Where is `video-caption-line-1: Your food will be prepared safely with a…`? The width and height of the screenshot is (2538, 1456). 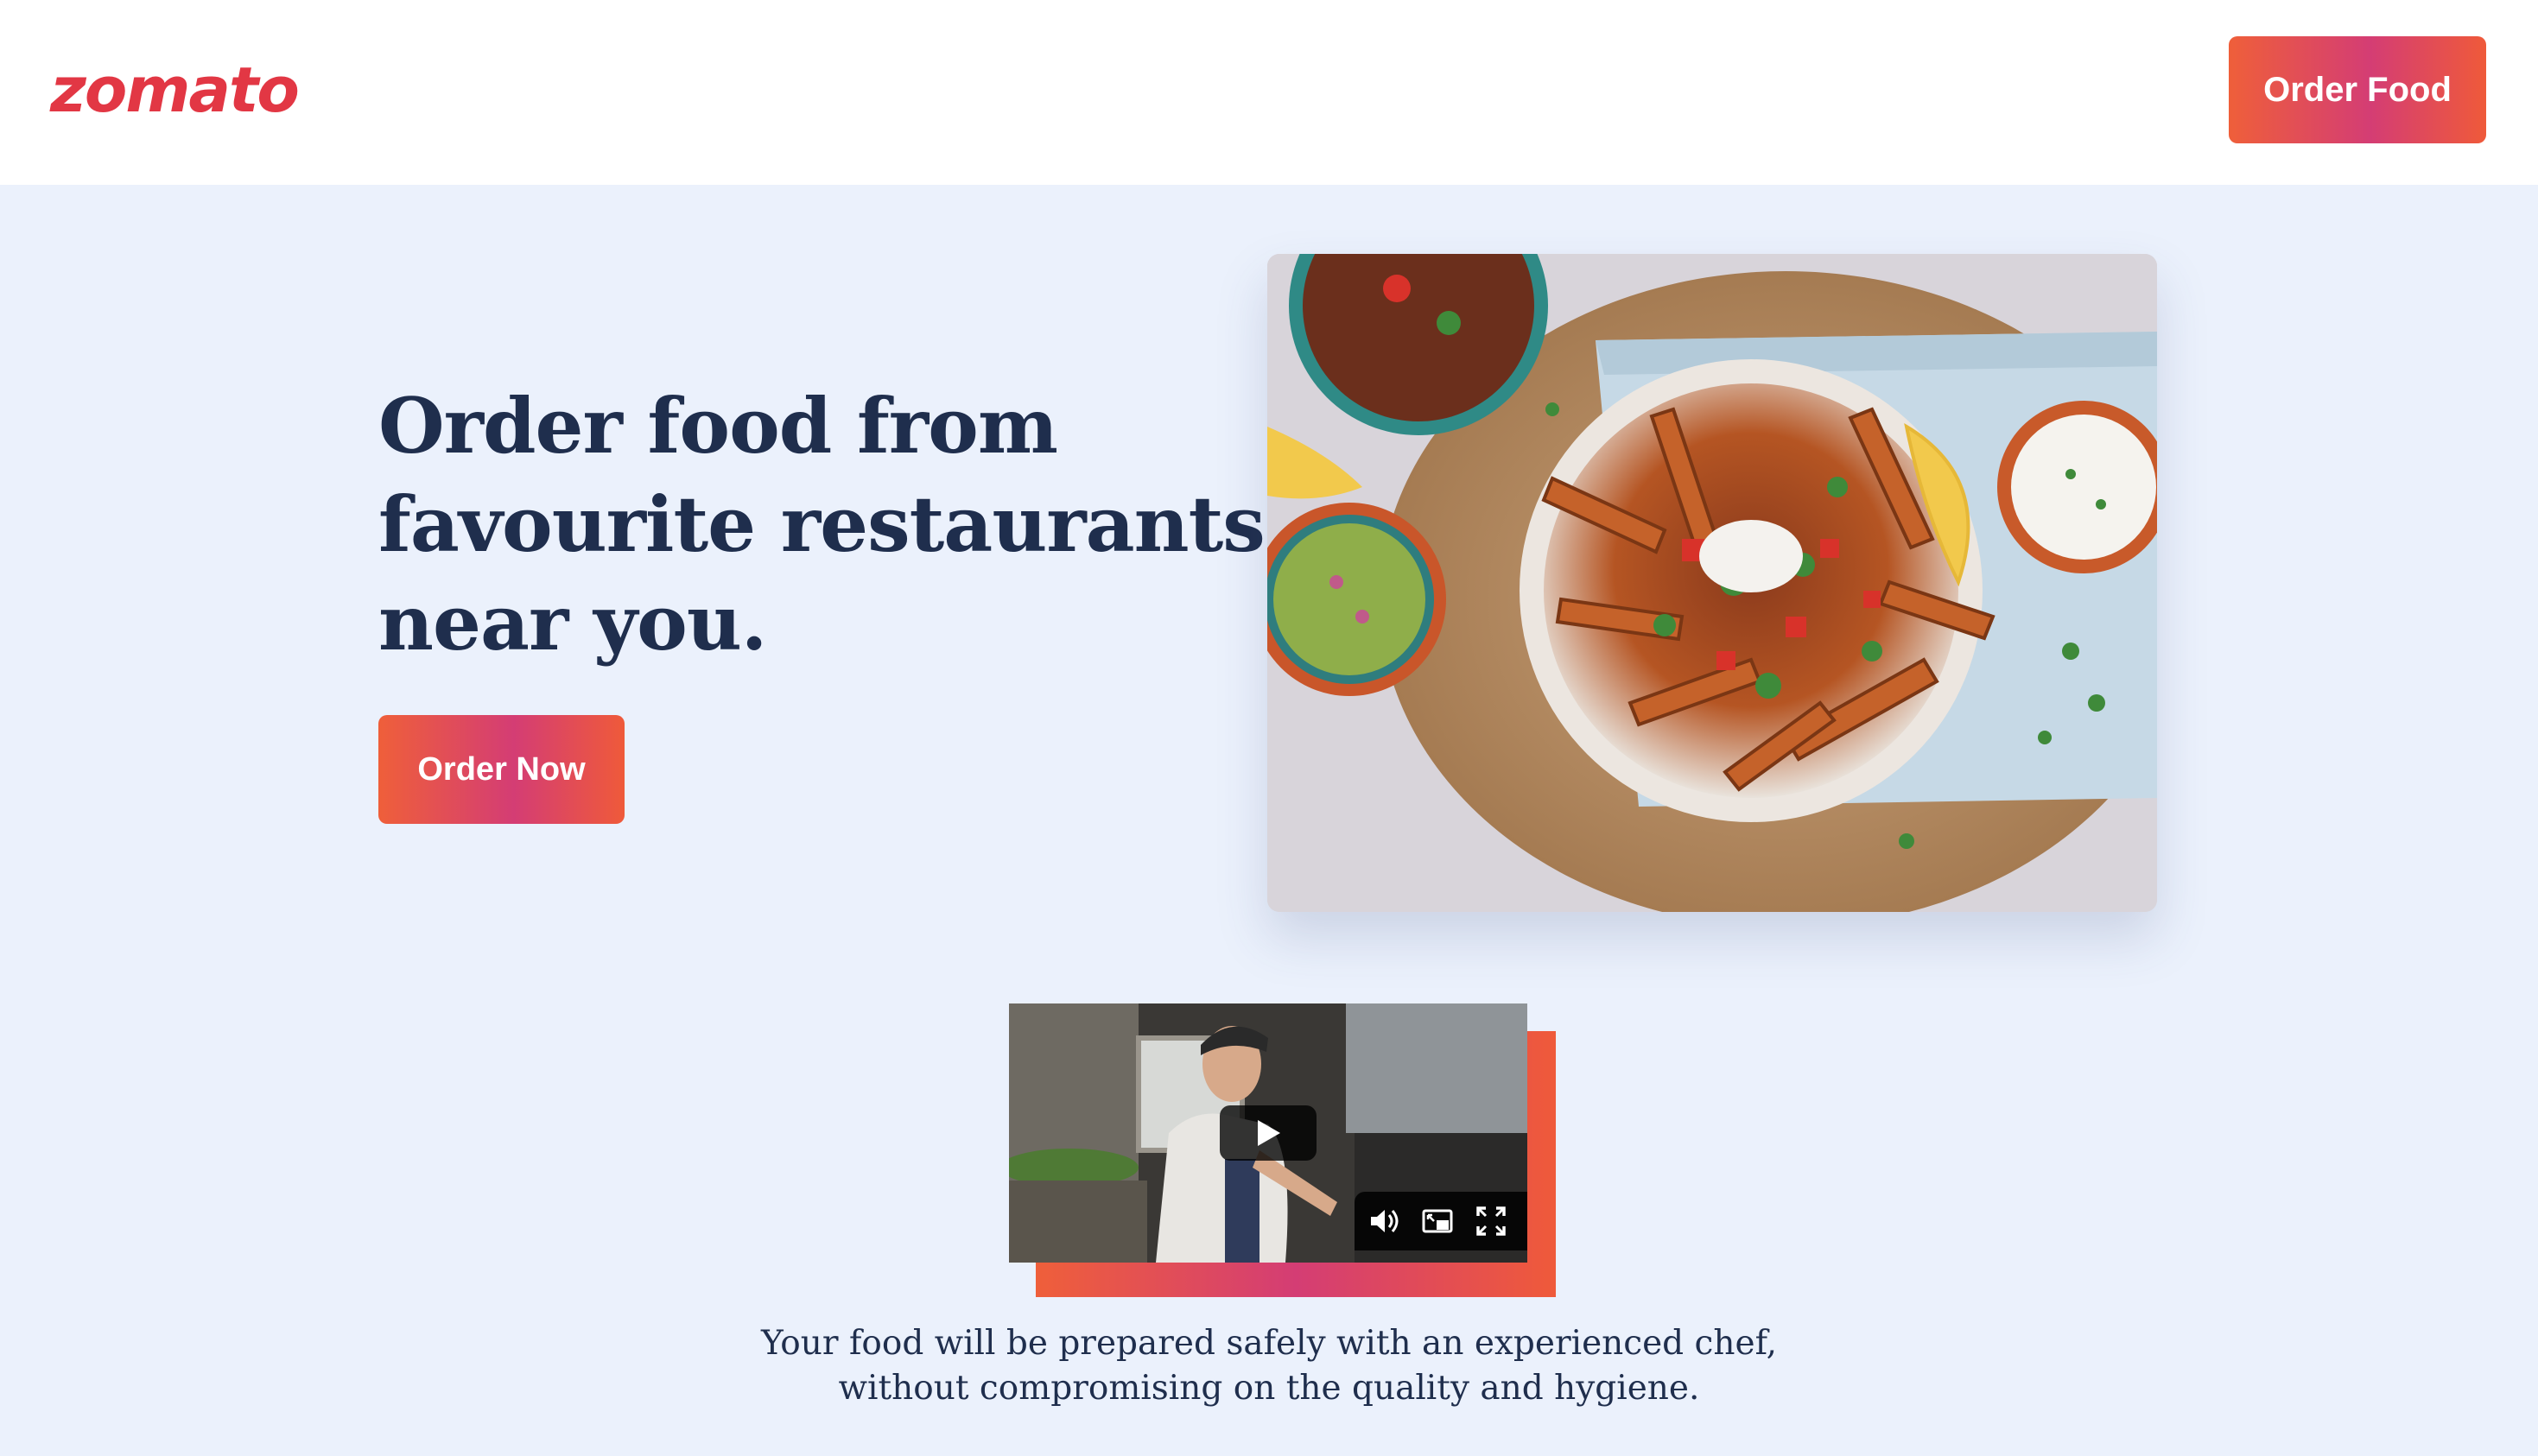
video-caption-line-1: Your food will be prepared safely with a… is located at coordinates (1269, 1343).